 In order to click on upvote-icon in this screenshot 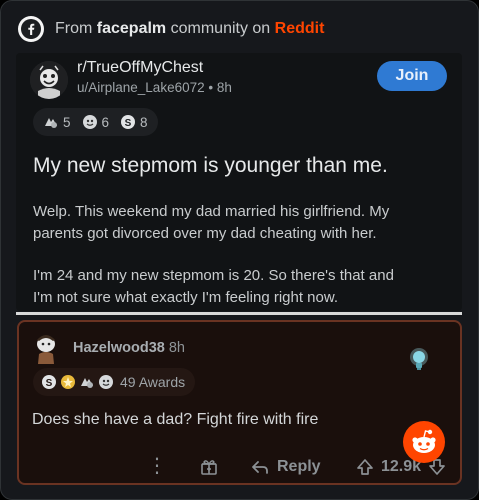, I will do `click(365, 467)`.